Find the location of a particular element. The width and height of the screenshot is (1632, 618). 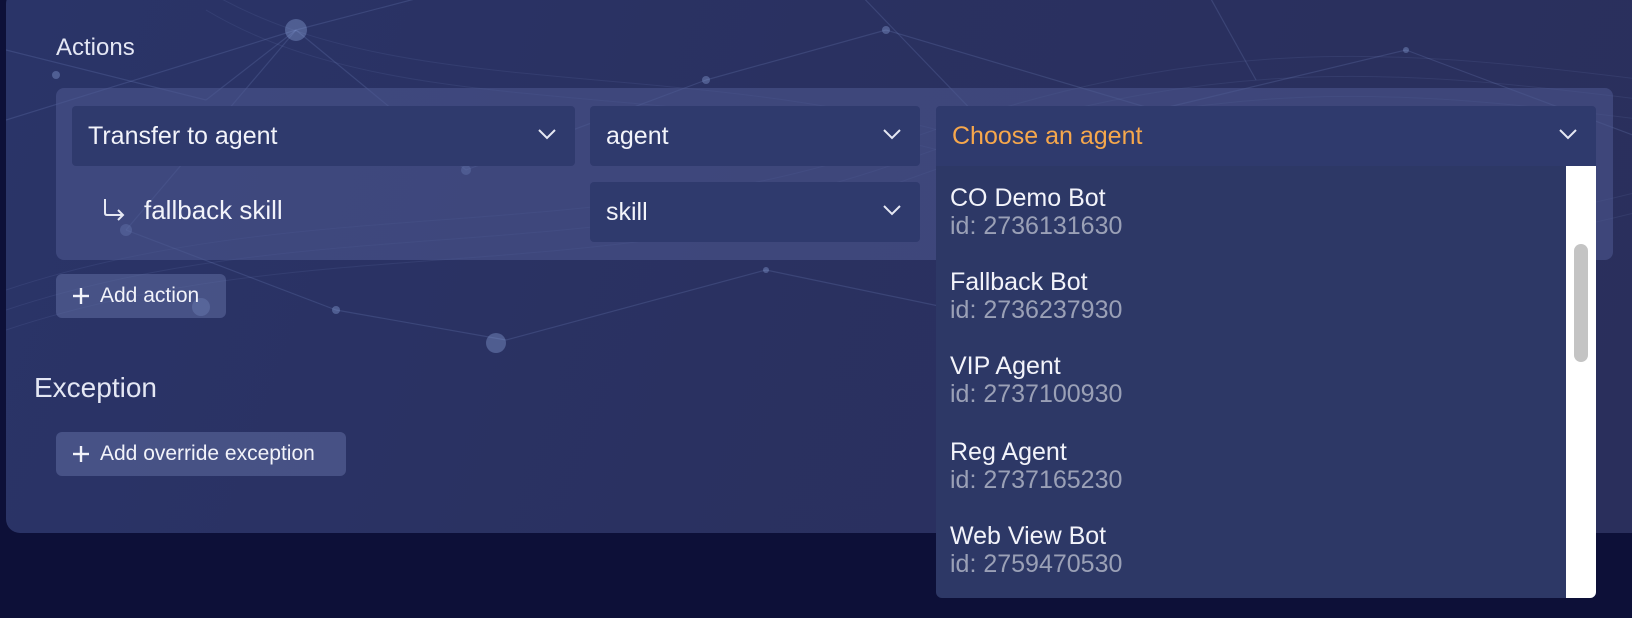

agent-option-id: id: 2736237930 is located at coordinates (1036, 310).